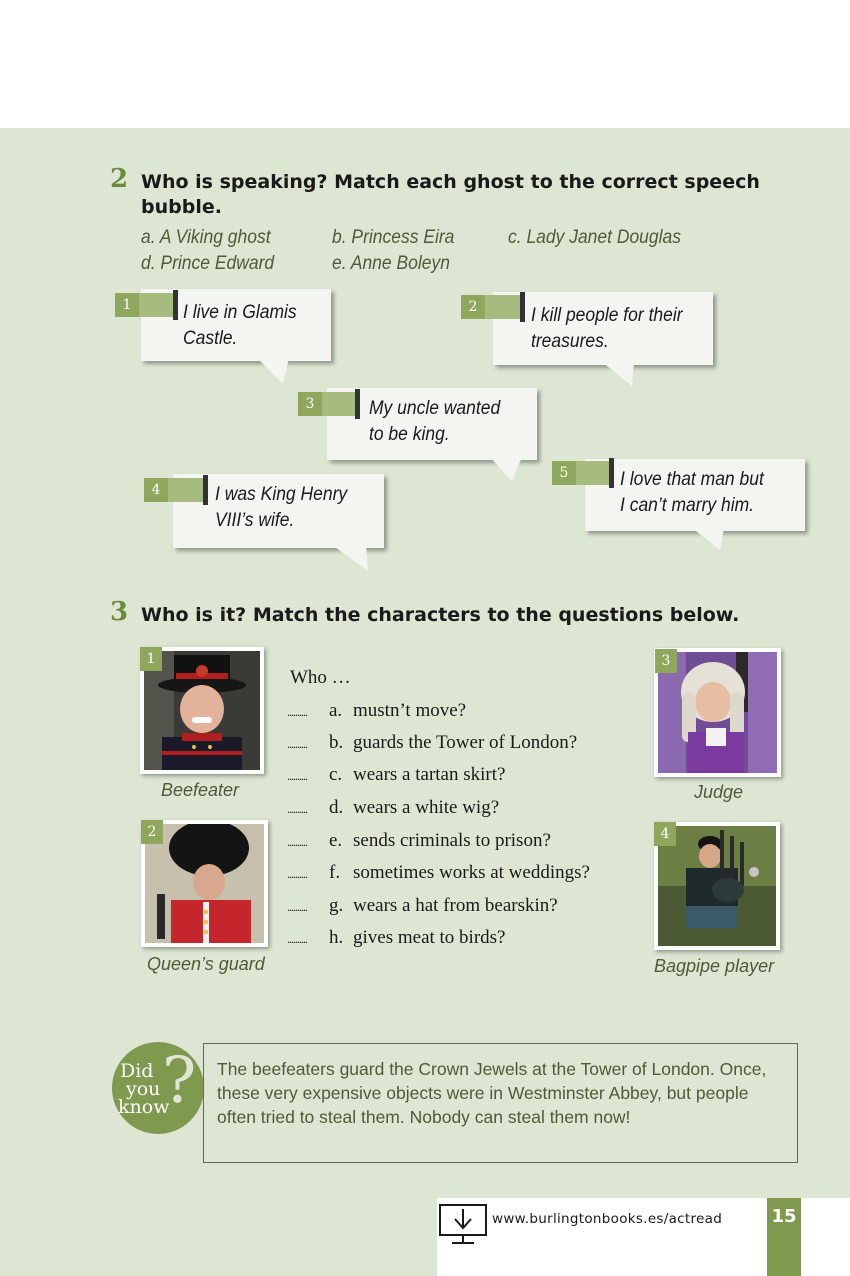 The height and width of the screenshot is (1276, 850). What do you see at coordinates (202, 710) in the screenshot?
I see `beefeater-photo: 1` at bounding box center [202, 710].